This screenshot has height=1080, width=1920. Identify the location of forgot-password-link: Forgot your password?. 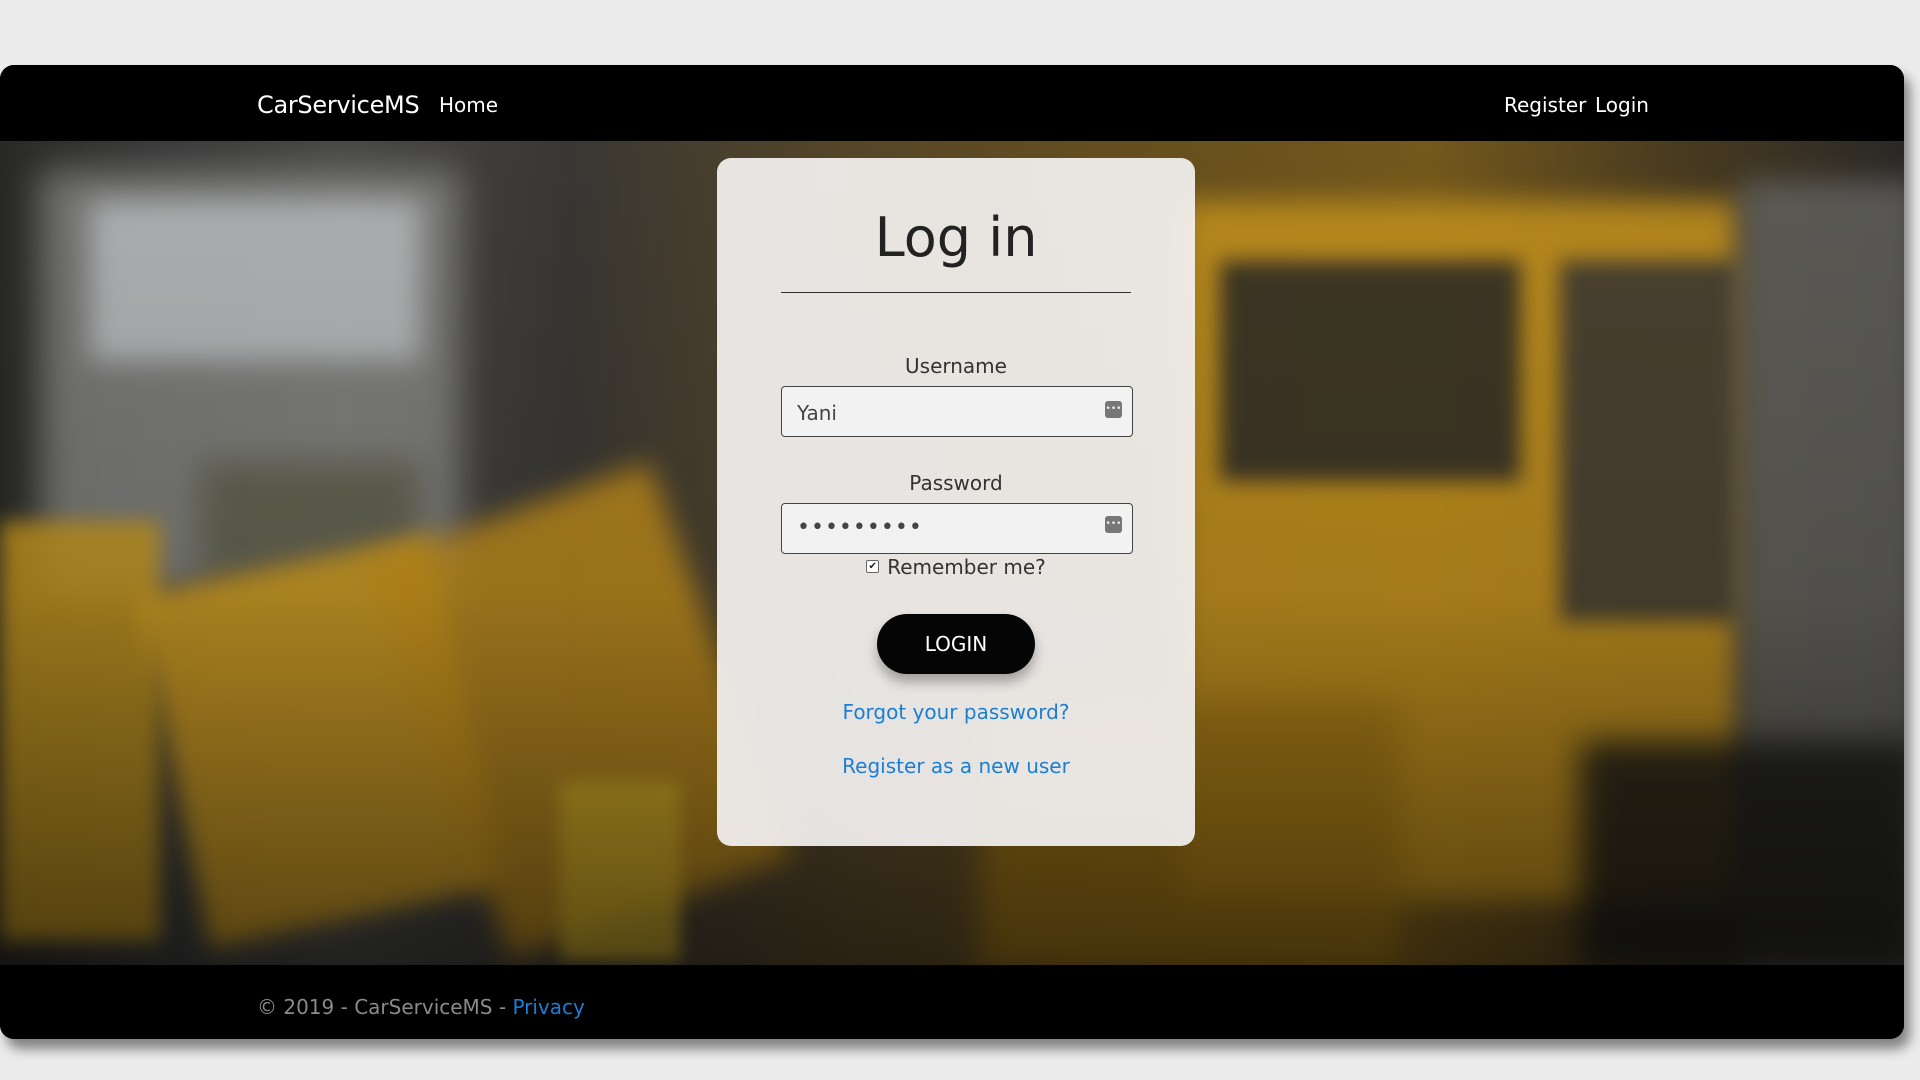
(956, 712).